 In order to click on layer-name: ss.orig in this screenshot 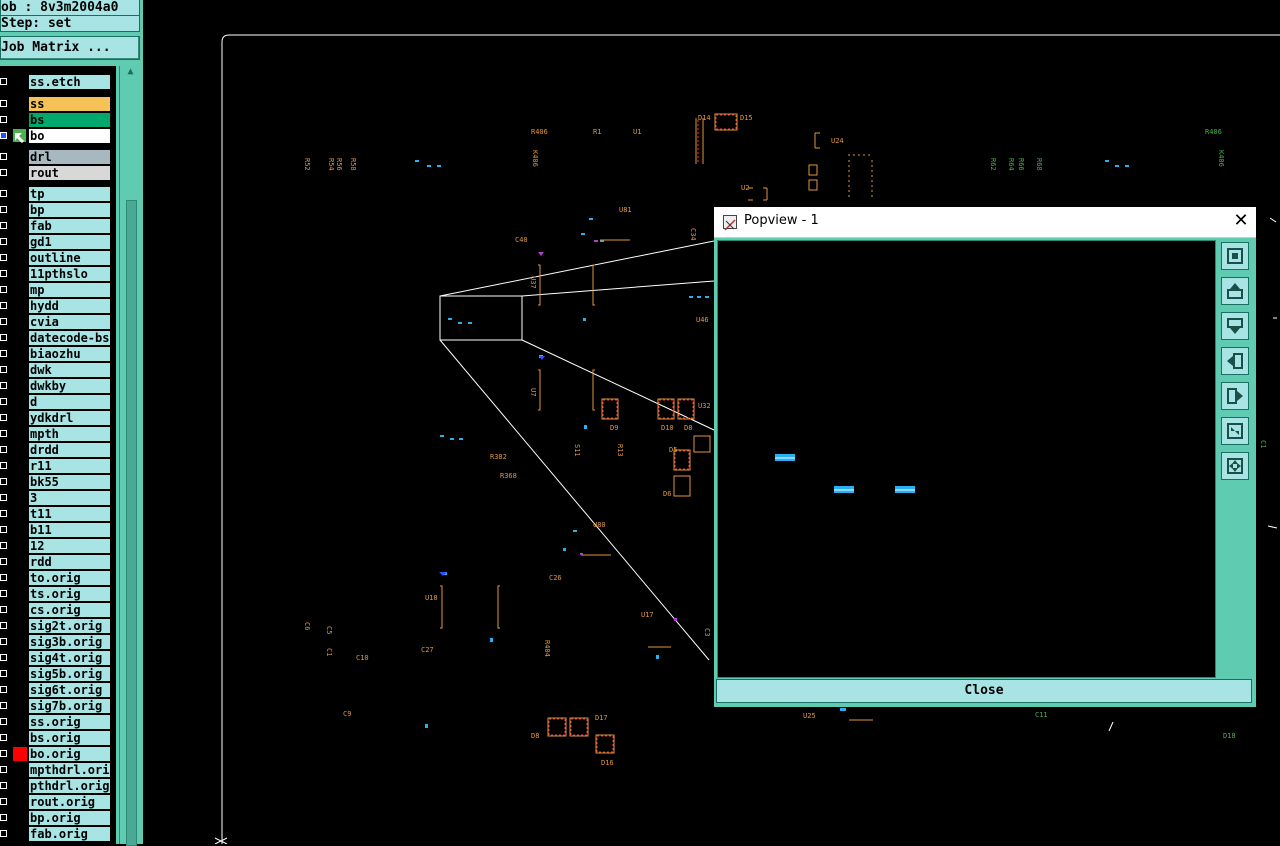, I will do `click(69, 722)`.